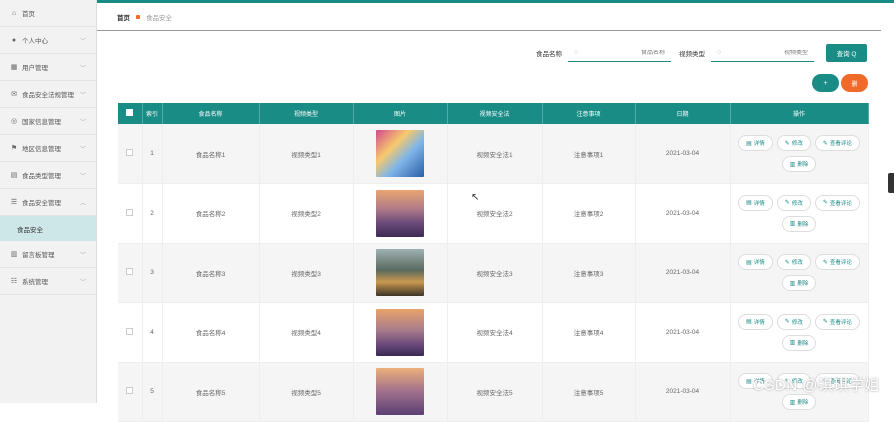 The height and width of the screenshot is (422, 894). I want to click on batch-delete-button: 删, so click(854, 83).